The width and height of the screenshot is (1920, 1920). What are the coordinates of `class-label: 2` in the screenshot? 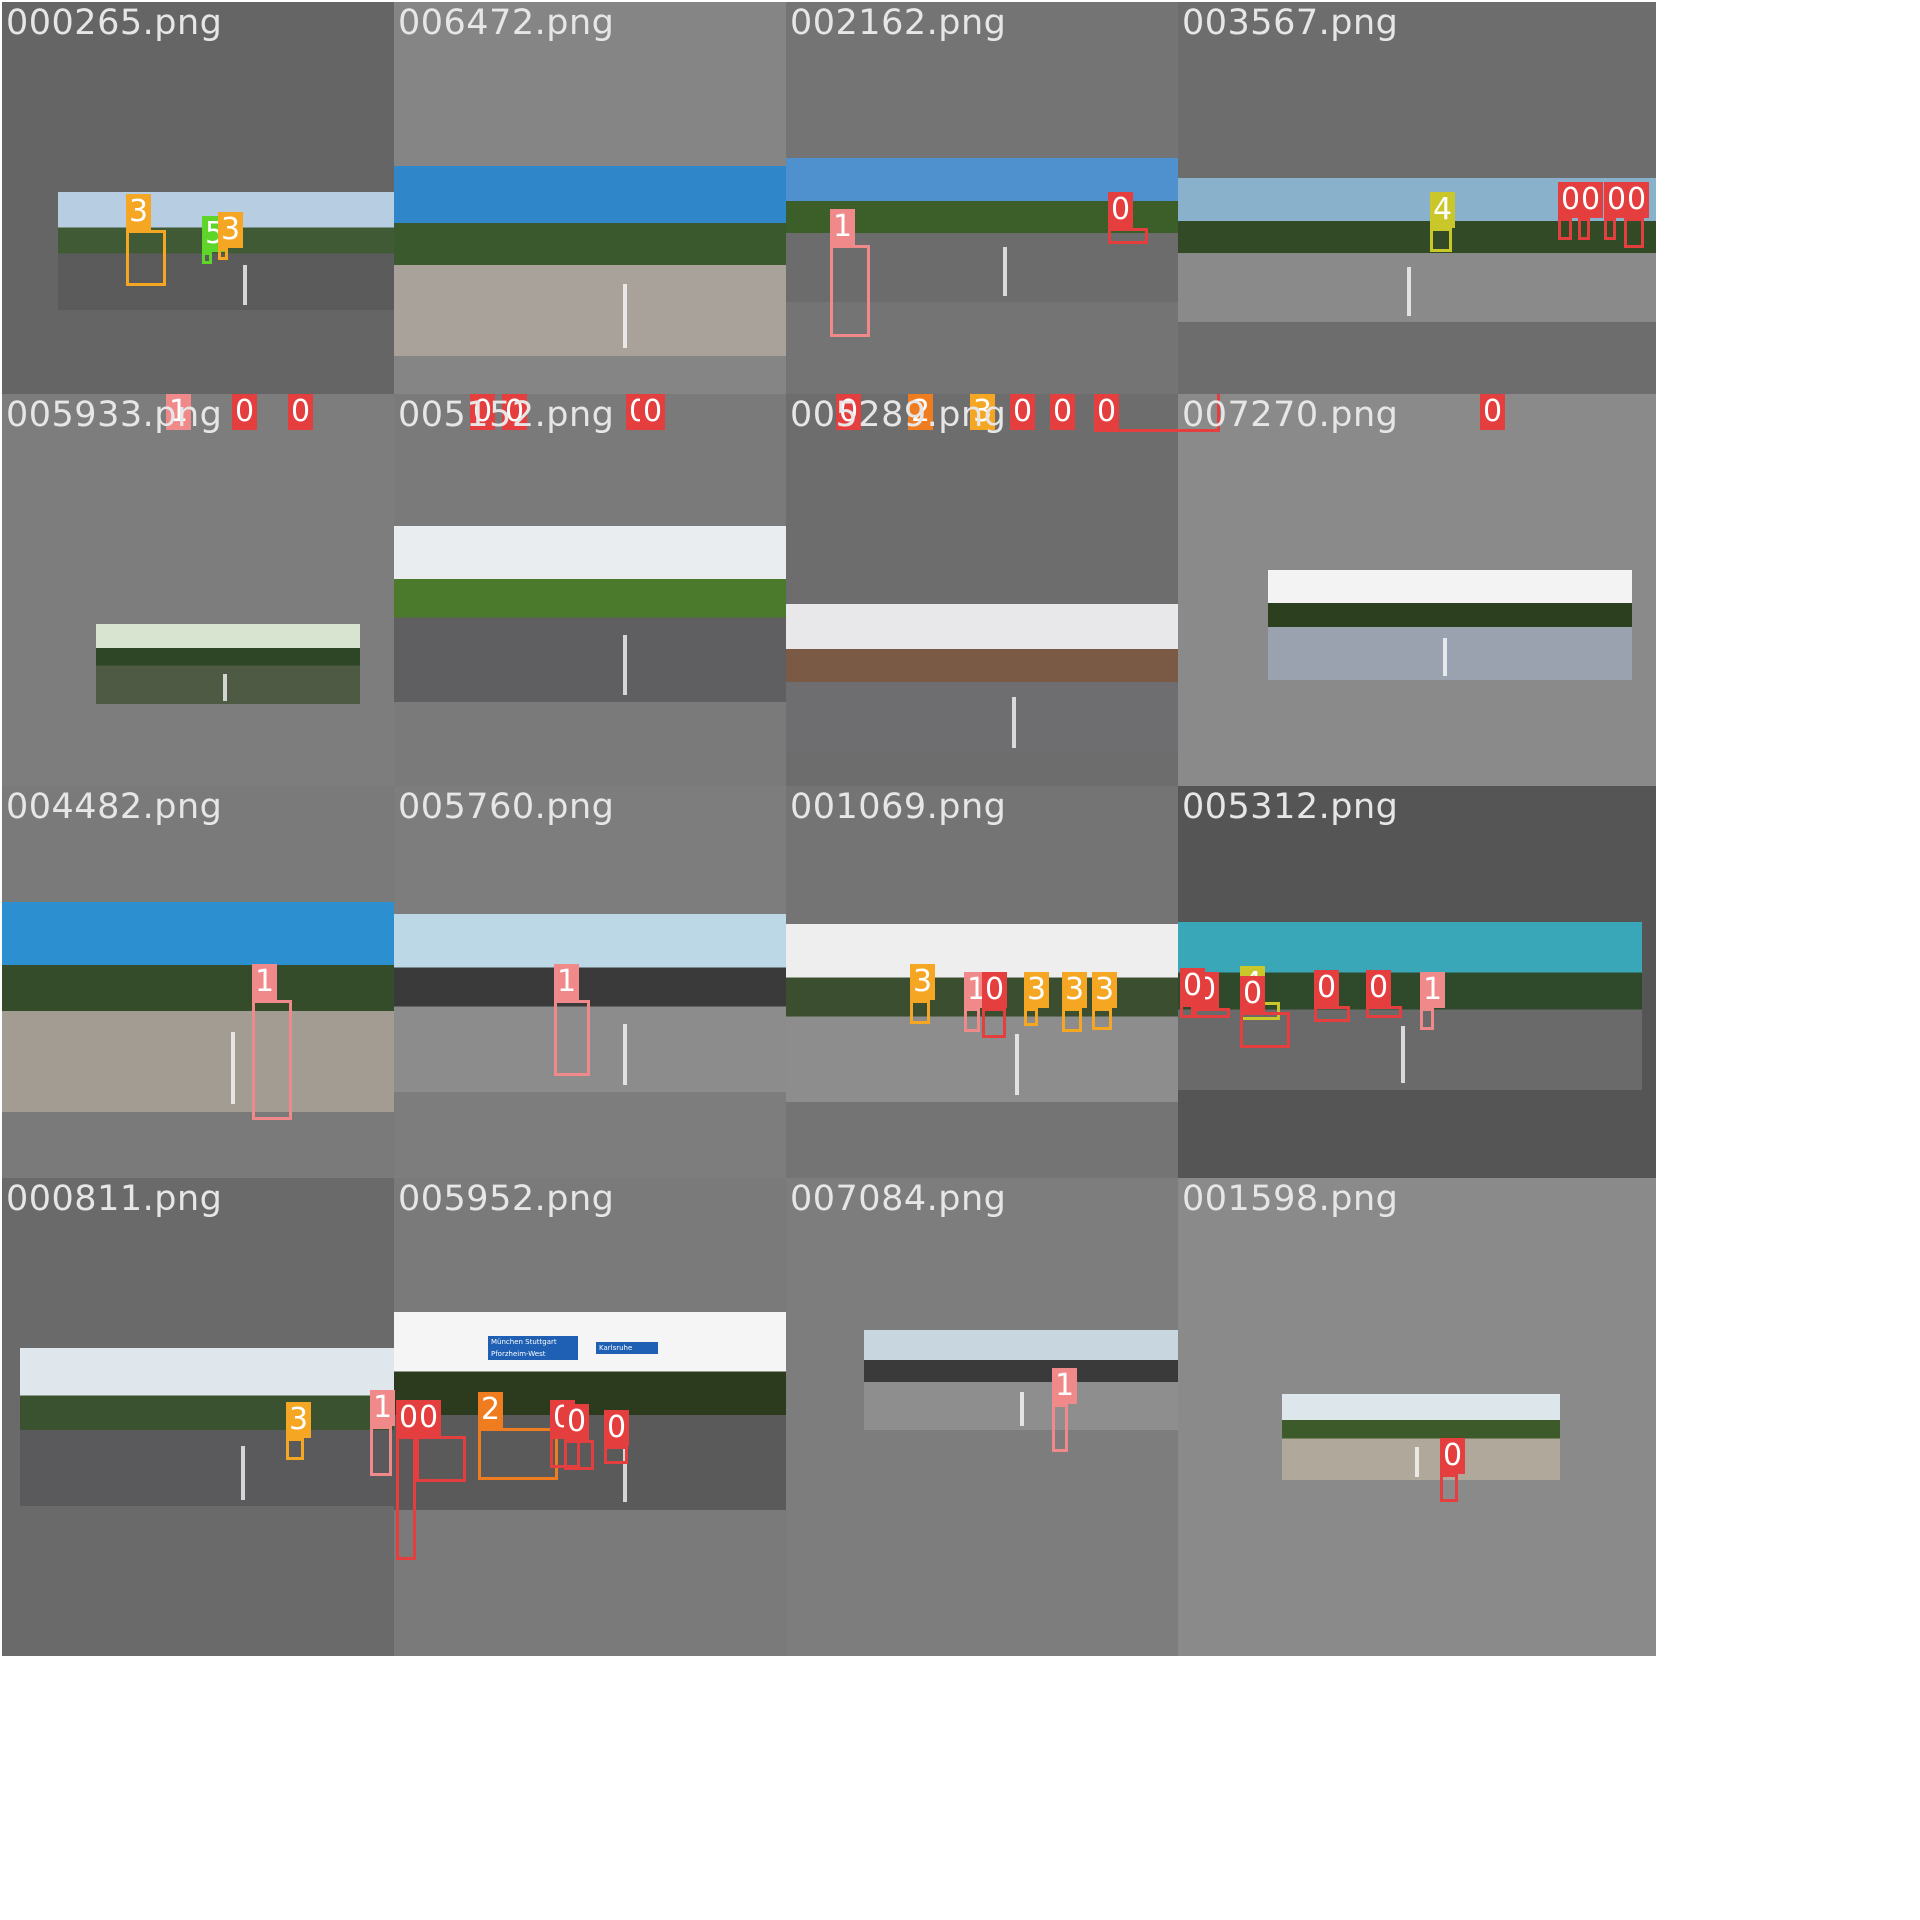 It's located at (491, 1410).